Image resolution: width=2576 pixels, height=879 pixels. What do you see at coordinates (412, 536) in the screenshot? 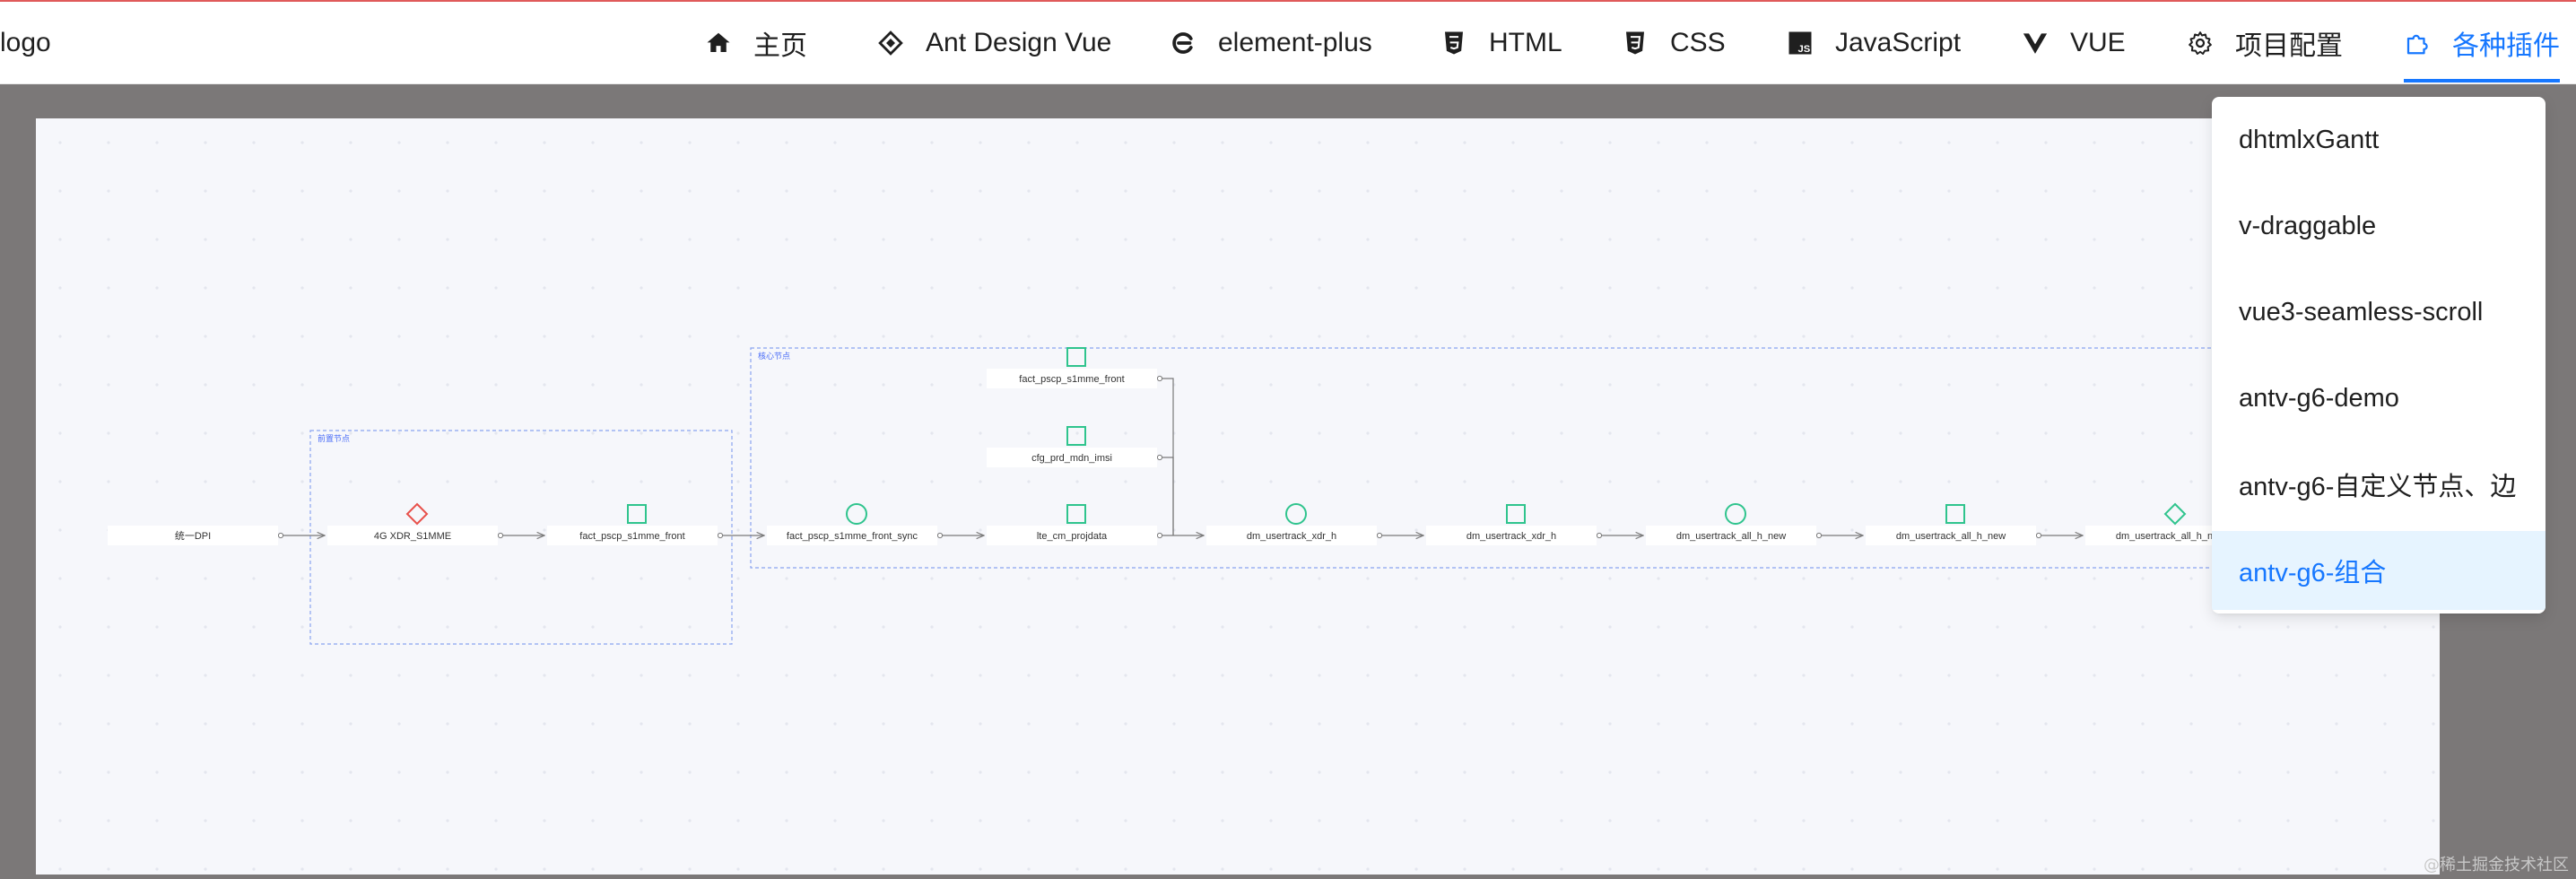
I see `node-label: 4G XDR_S1MME` at bounding box center [412, 536].